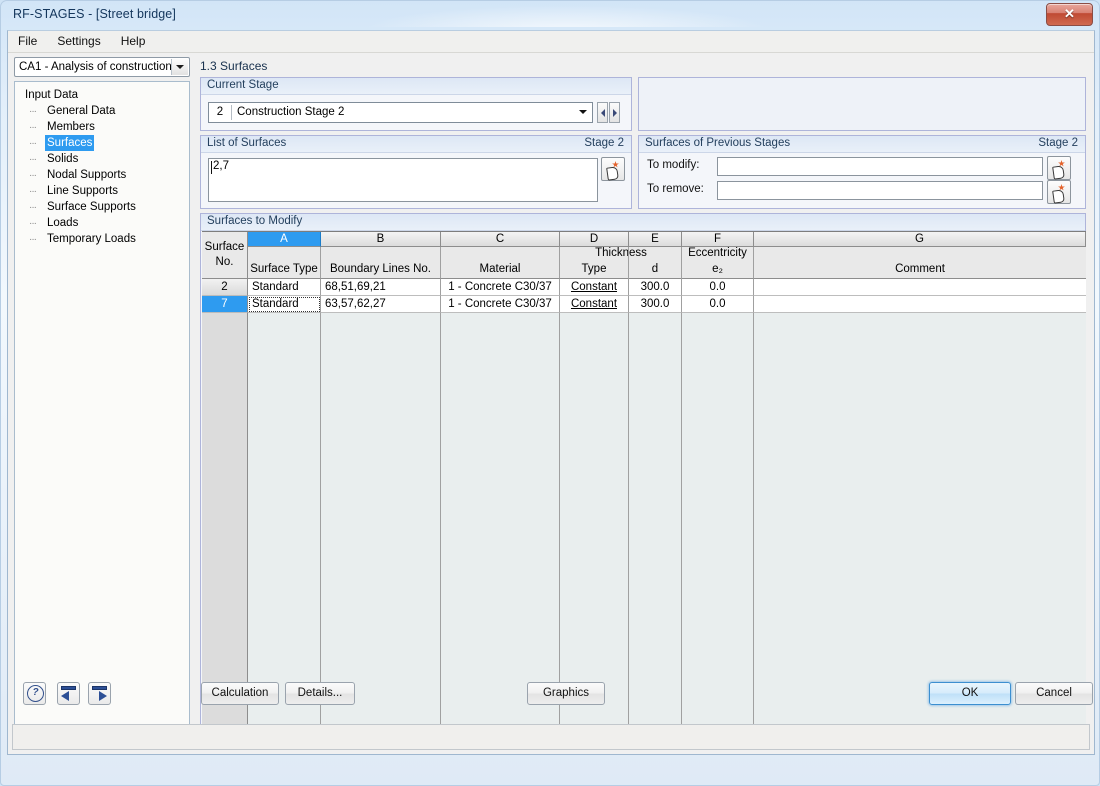 This screenshot has height=786, width=1100. I want to click on current-stage-combo-arrow, so click(583, 112).